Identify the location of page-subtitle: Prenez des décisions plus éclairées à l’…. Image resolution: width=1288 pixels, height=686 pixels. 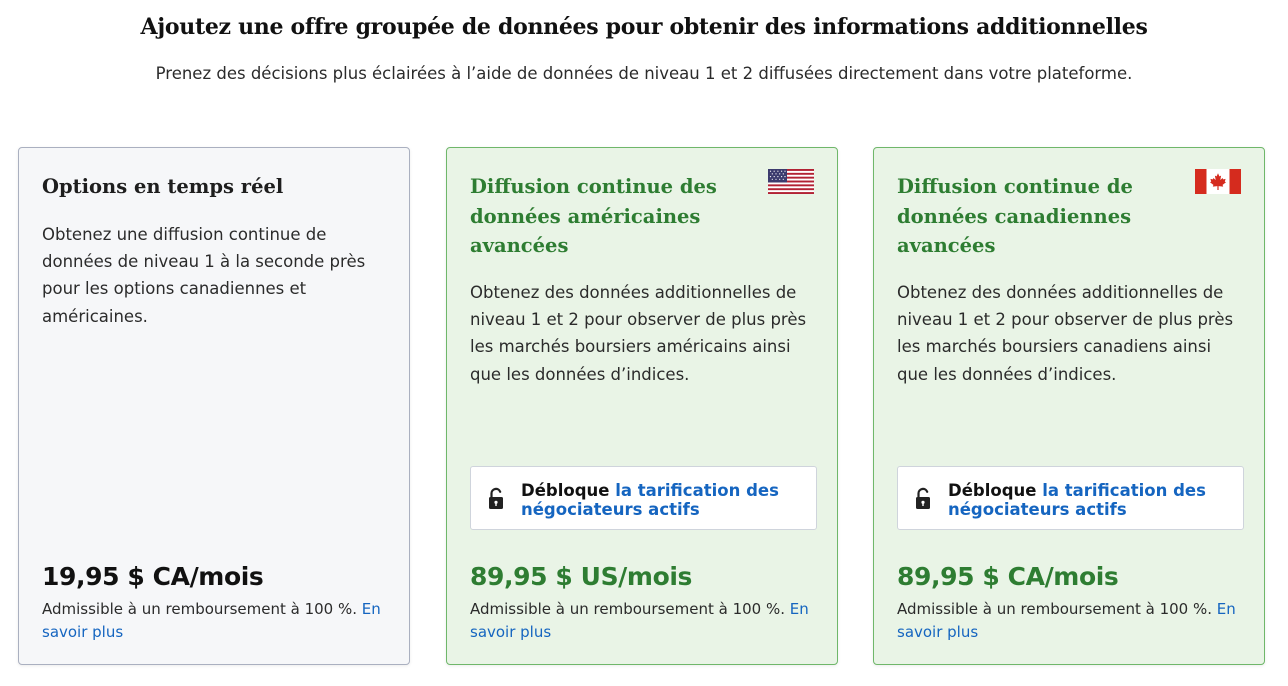
(644, 73).